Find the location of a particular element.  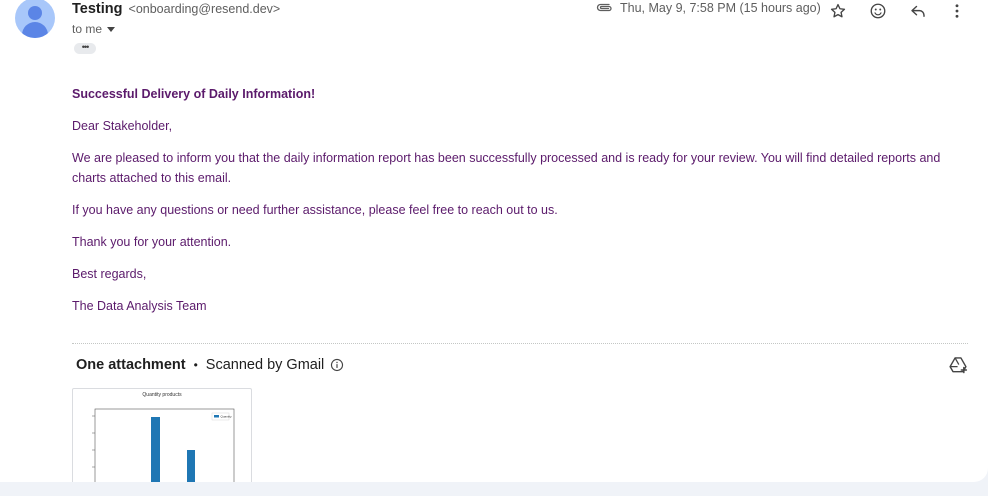

chevron-down-icon is located at coordinates (111, 29).